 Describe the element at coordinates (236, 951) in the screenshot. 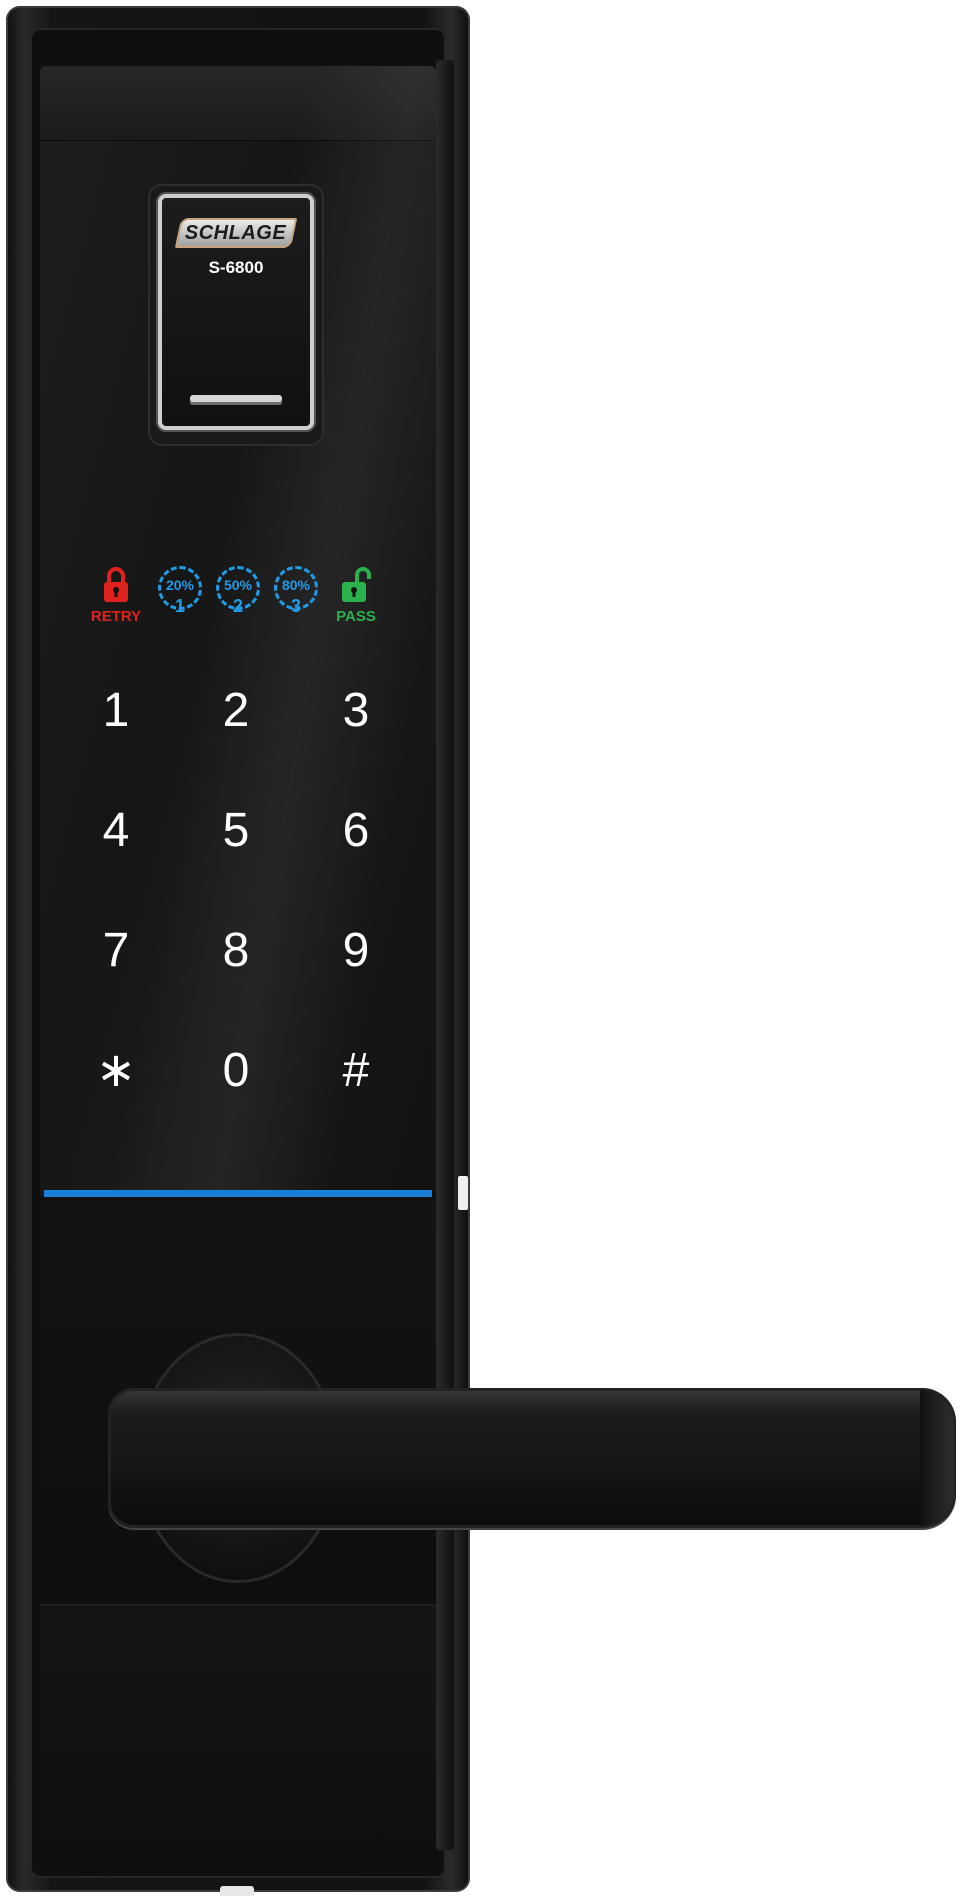

I see `key-8: 8` at that location.